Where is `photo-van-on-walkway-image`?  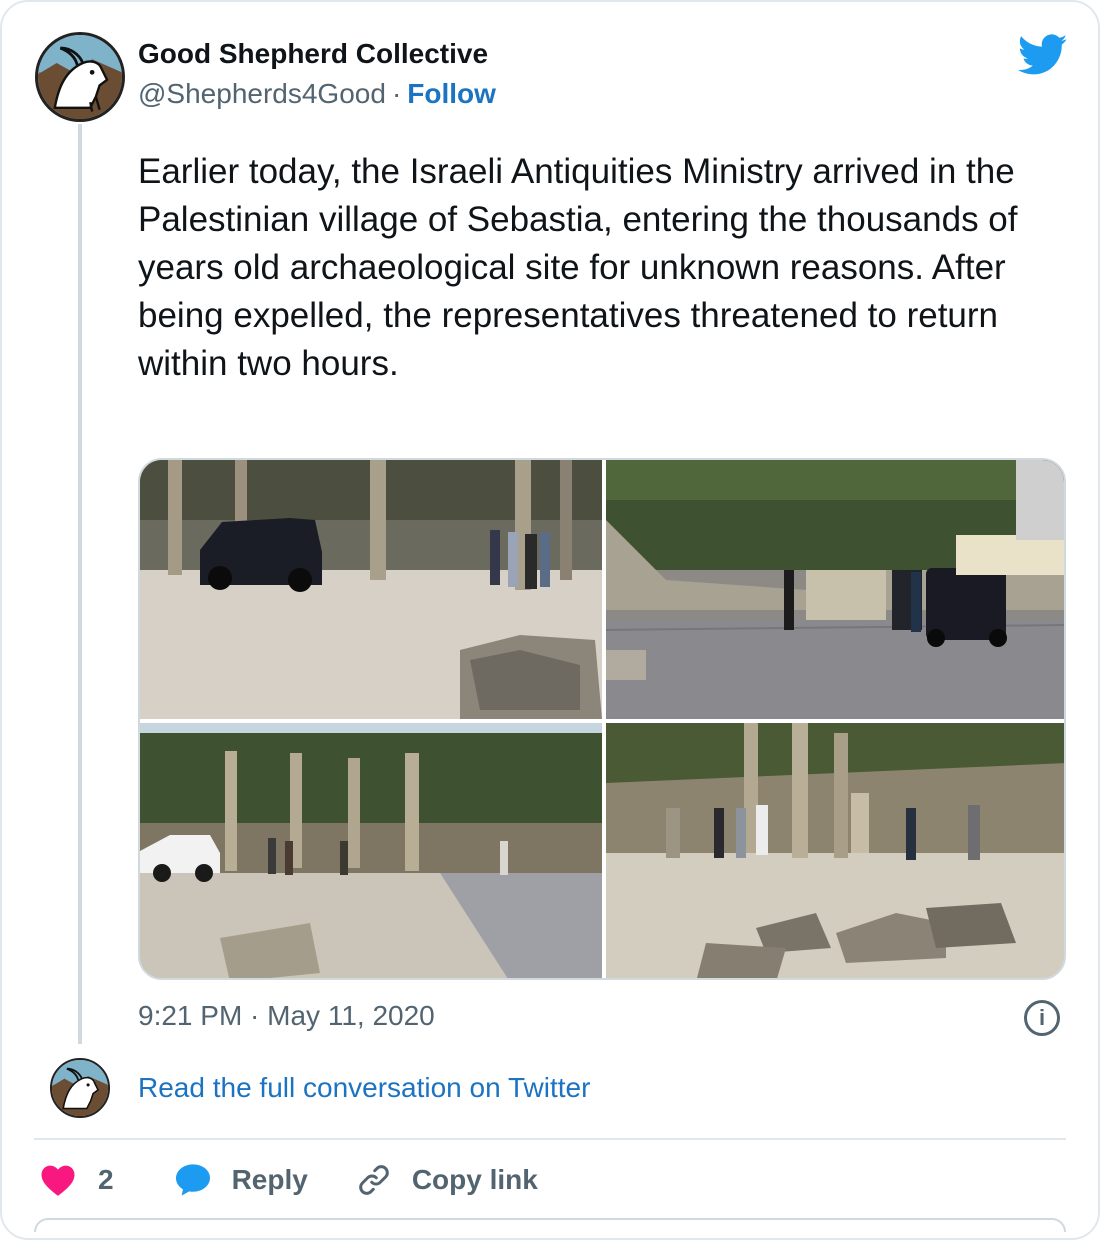
photo-van-on-walkway-image is located at coordinates (835, 589).